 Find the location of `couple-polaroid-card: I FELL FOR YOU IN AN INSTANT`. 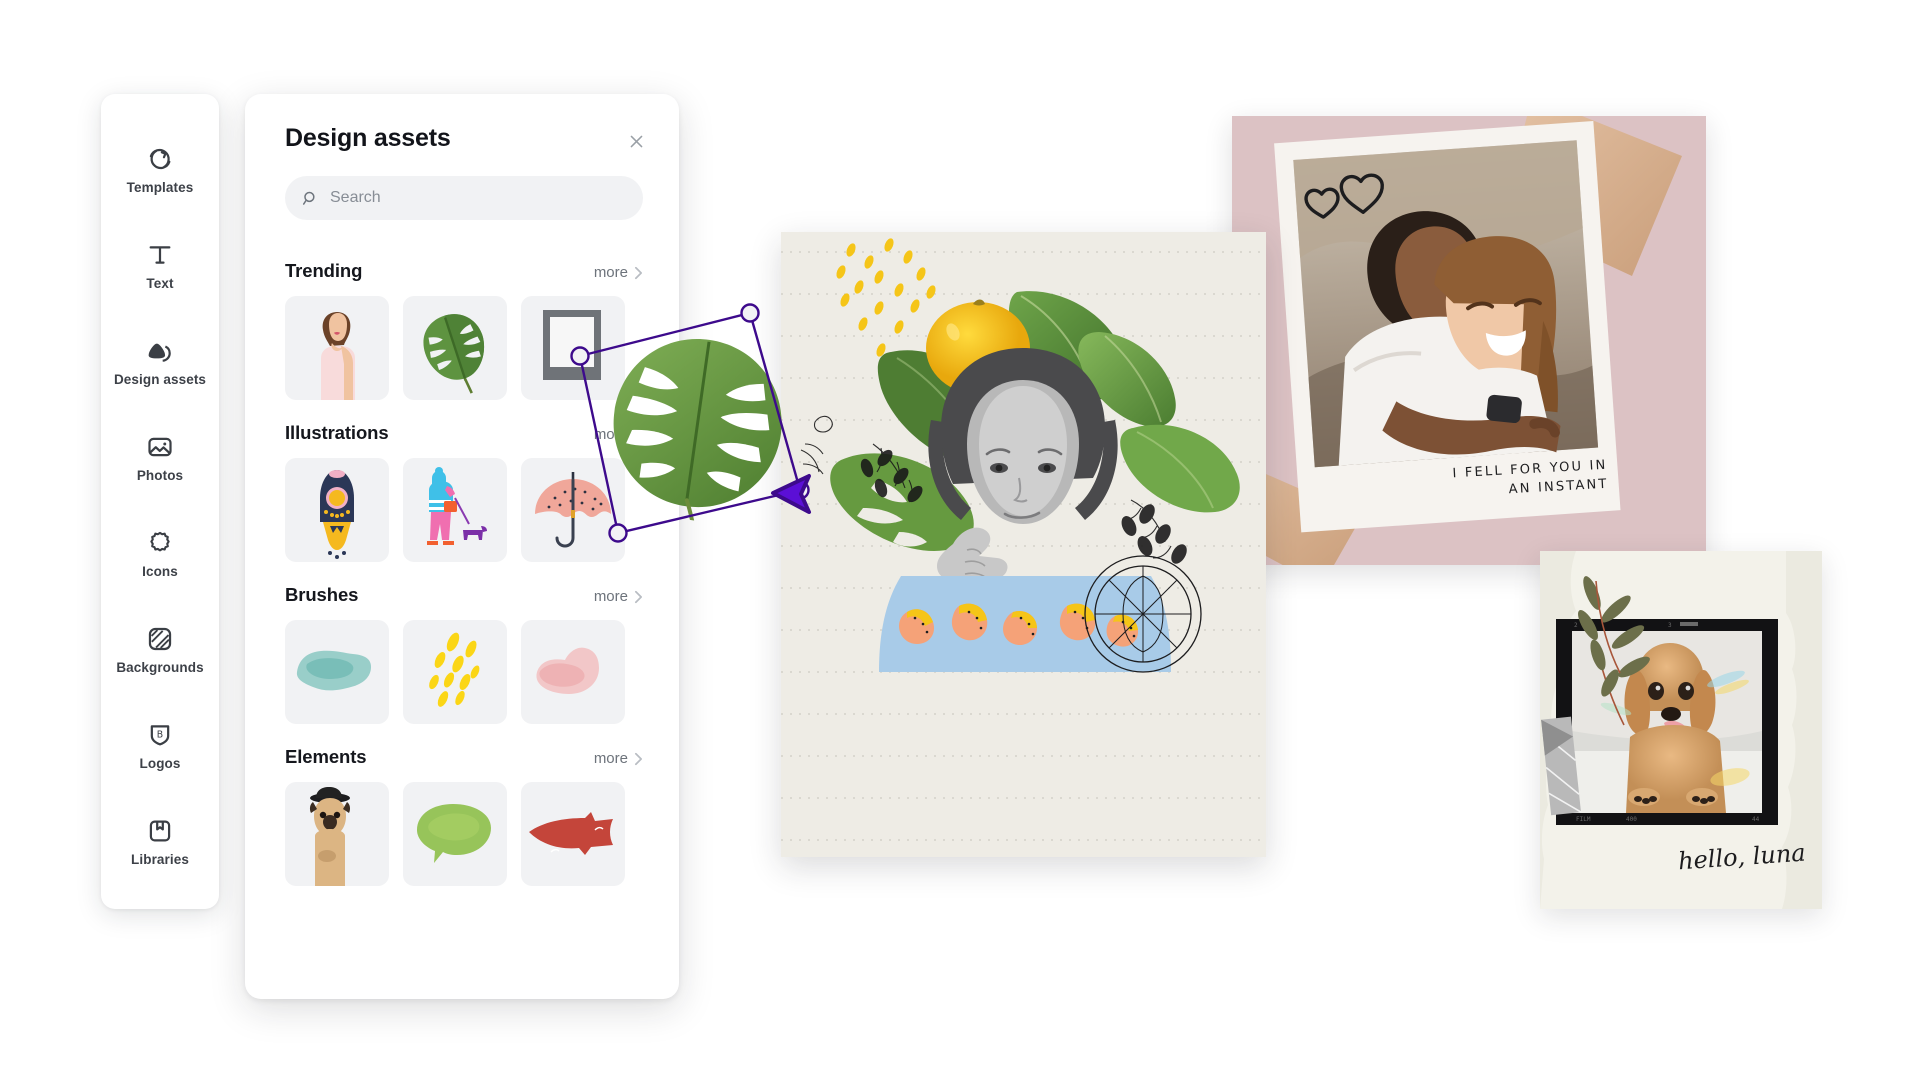

couple-polaroid-card: I FELL FOR YOU IN AN INSTANT is located at coordinates (1469, 340).